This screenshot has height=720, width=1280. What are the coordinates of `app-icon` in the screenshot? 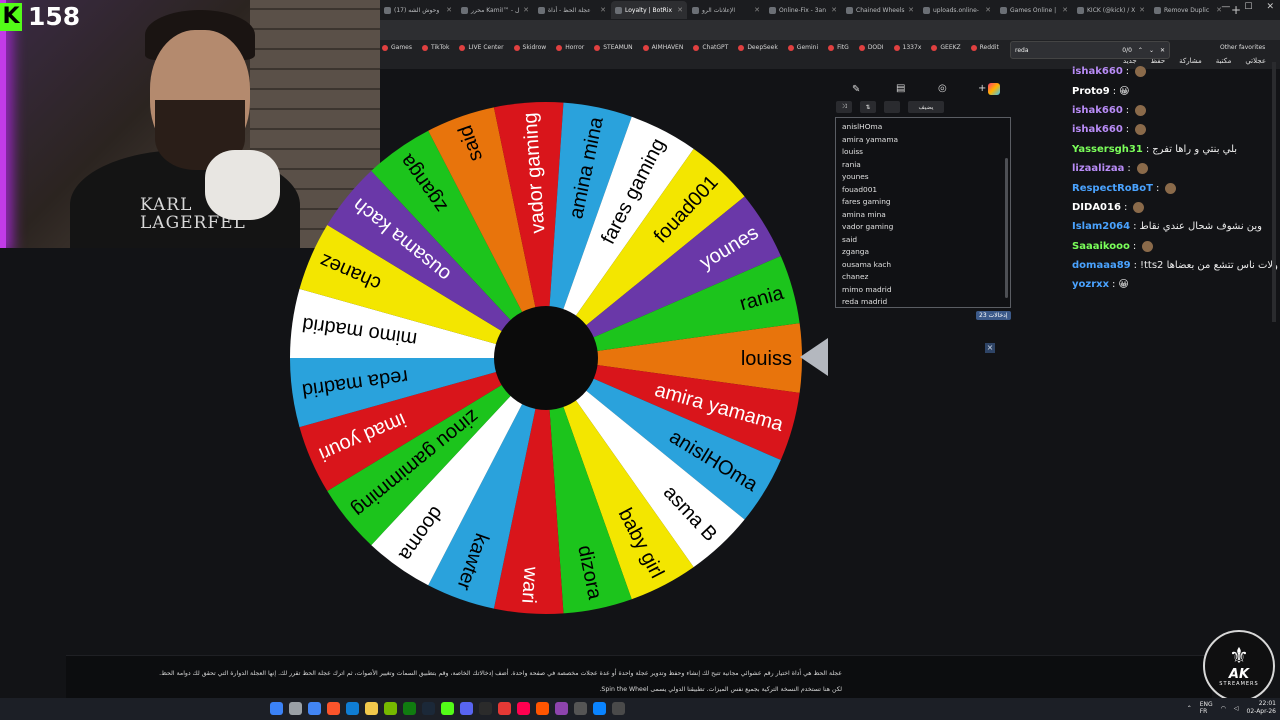 It's located at (504, 708).